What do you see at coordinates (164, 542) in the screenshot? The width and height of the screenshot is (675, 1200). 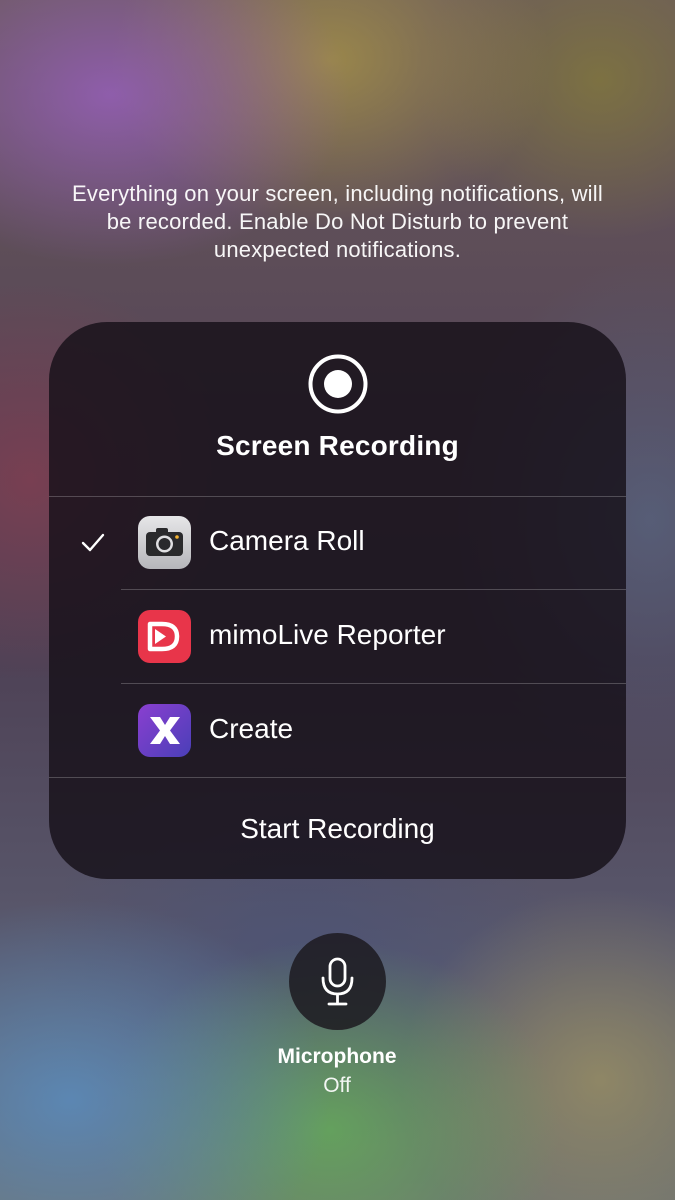 I see `camera-icon` at bounding box center [164, 542].